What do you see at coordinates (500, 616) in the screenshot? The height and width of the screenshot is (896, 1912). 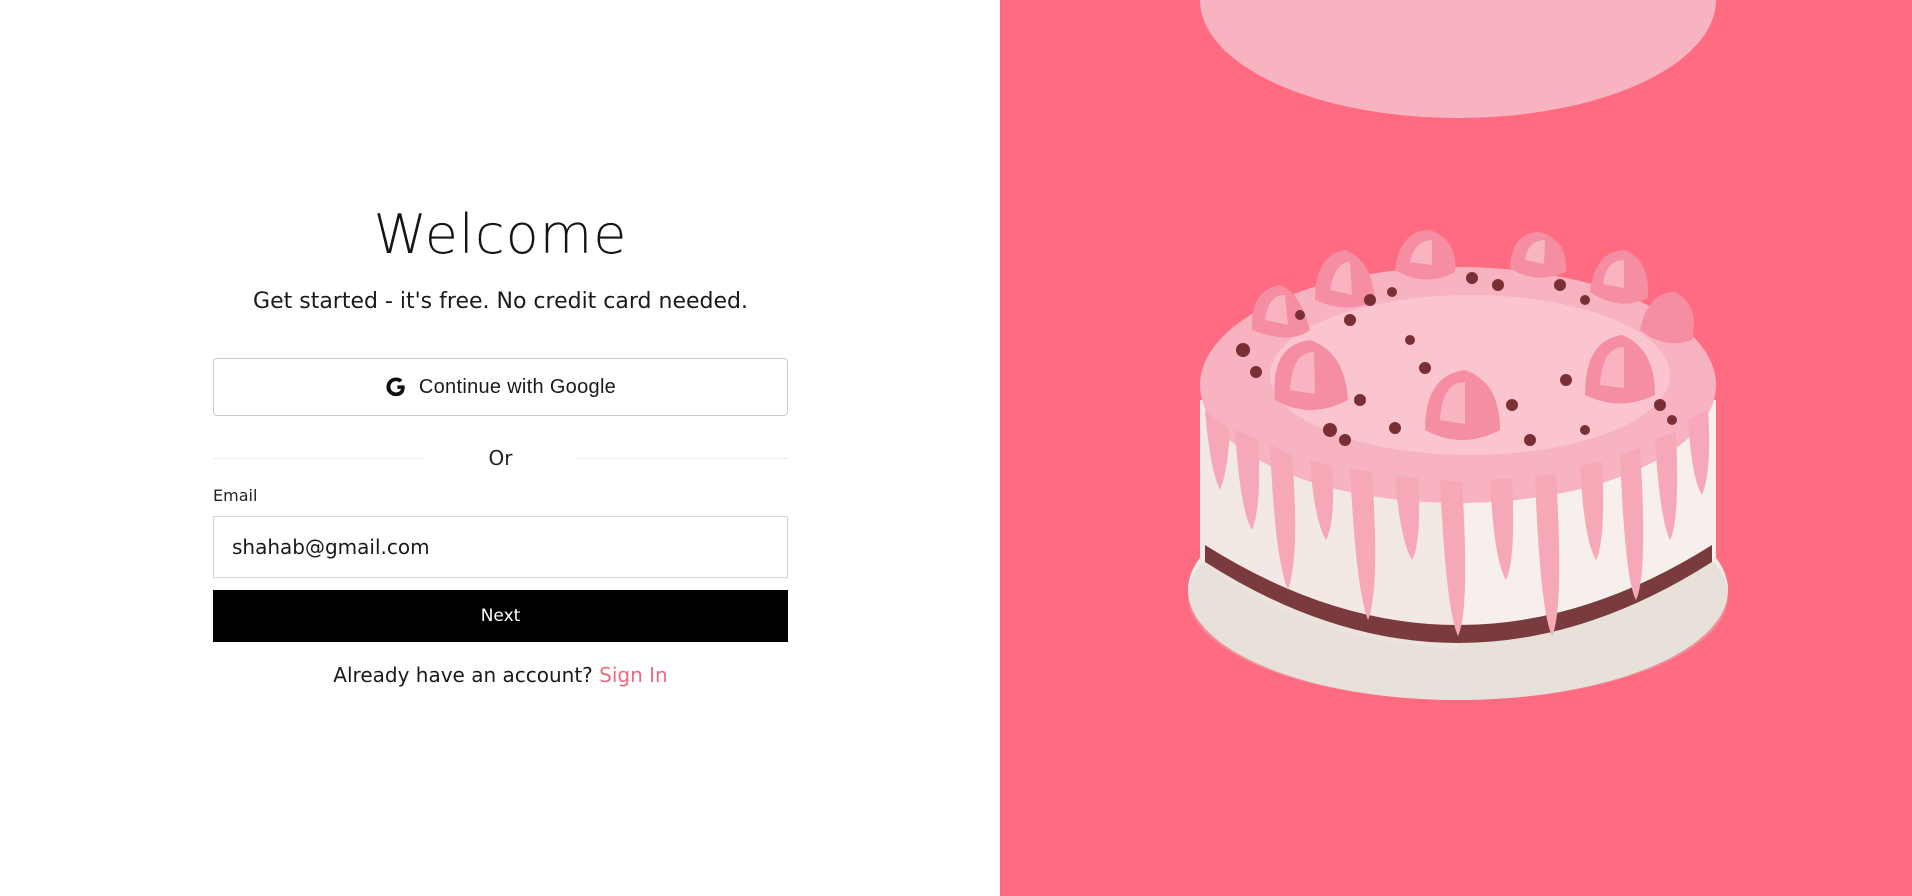 I see `next-button: Next` at bounding box center [500, 616].